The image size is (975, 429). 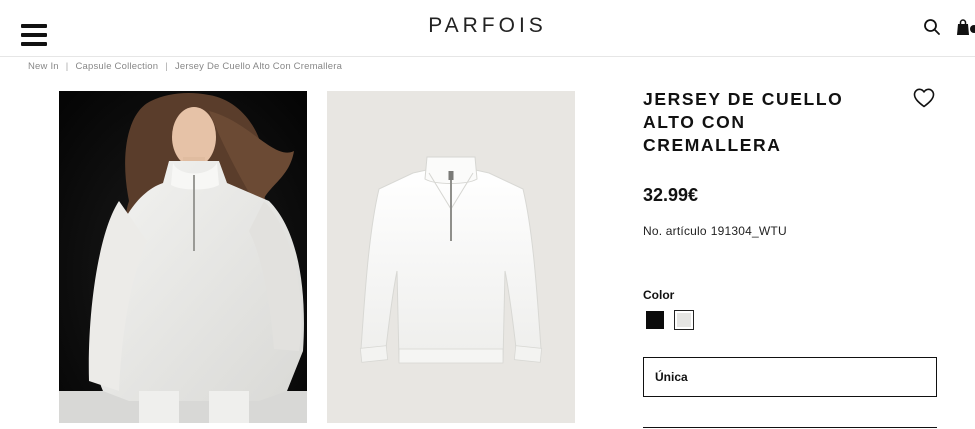 I want to click on breadcrumb-item-new-in: New In, so click(x=43, y=66).